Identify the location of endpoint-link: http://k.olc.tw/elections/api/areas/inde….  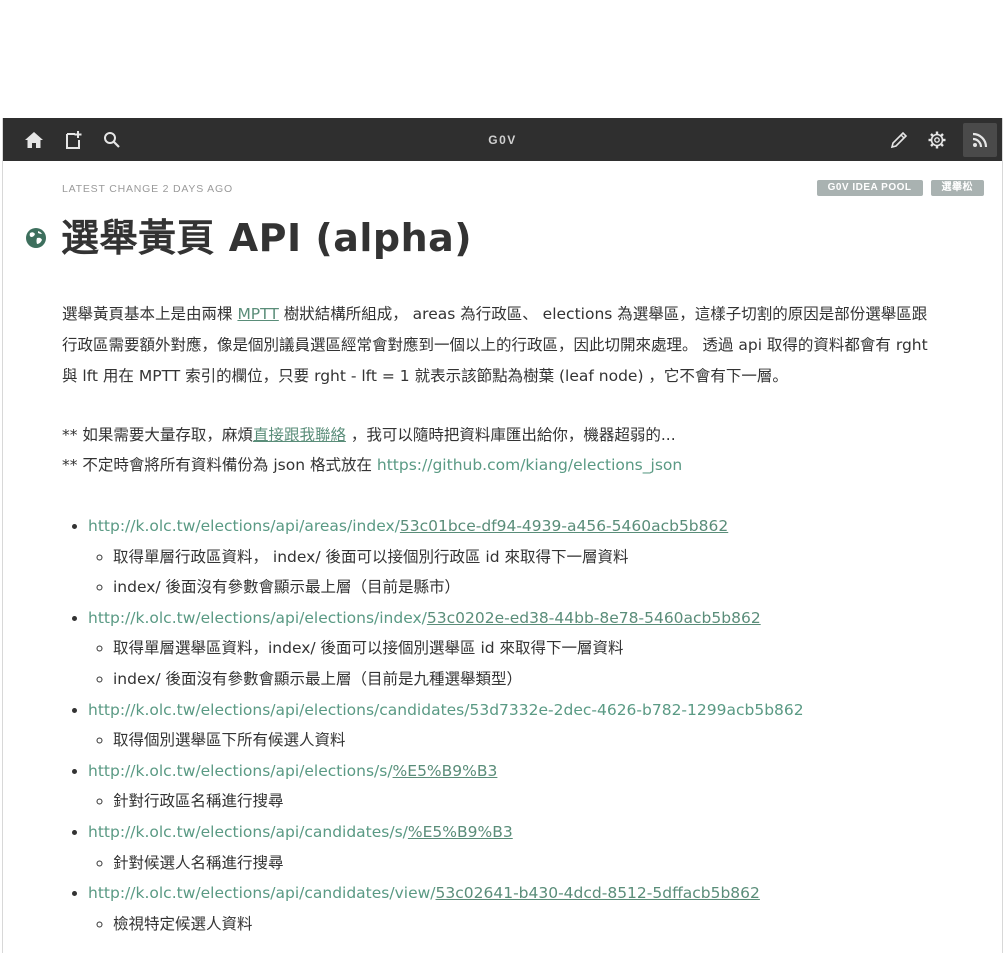
(408, 526).